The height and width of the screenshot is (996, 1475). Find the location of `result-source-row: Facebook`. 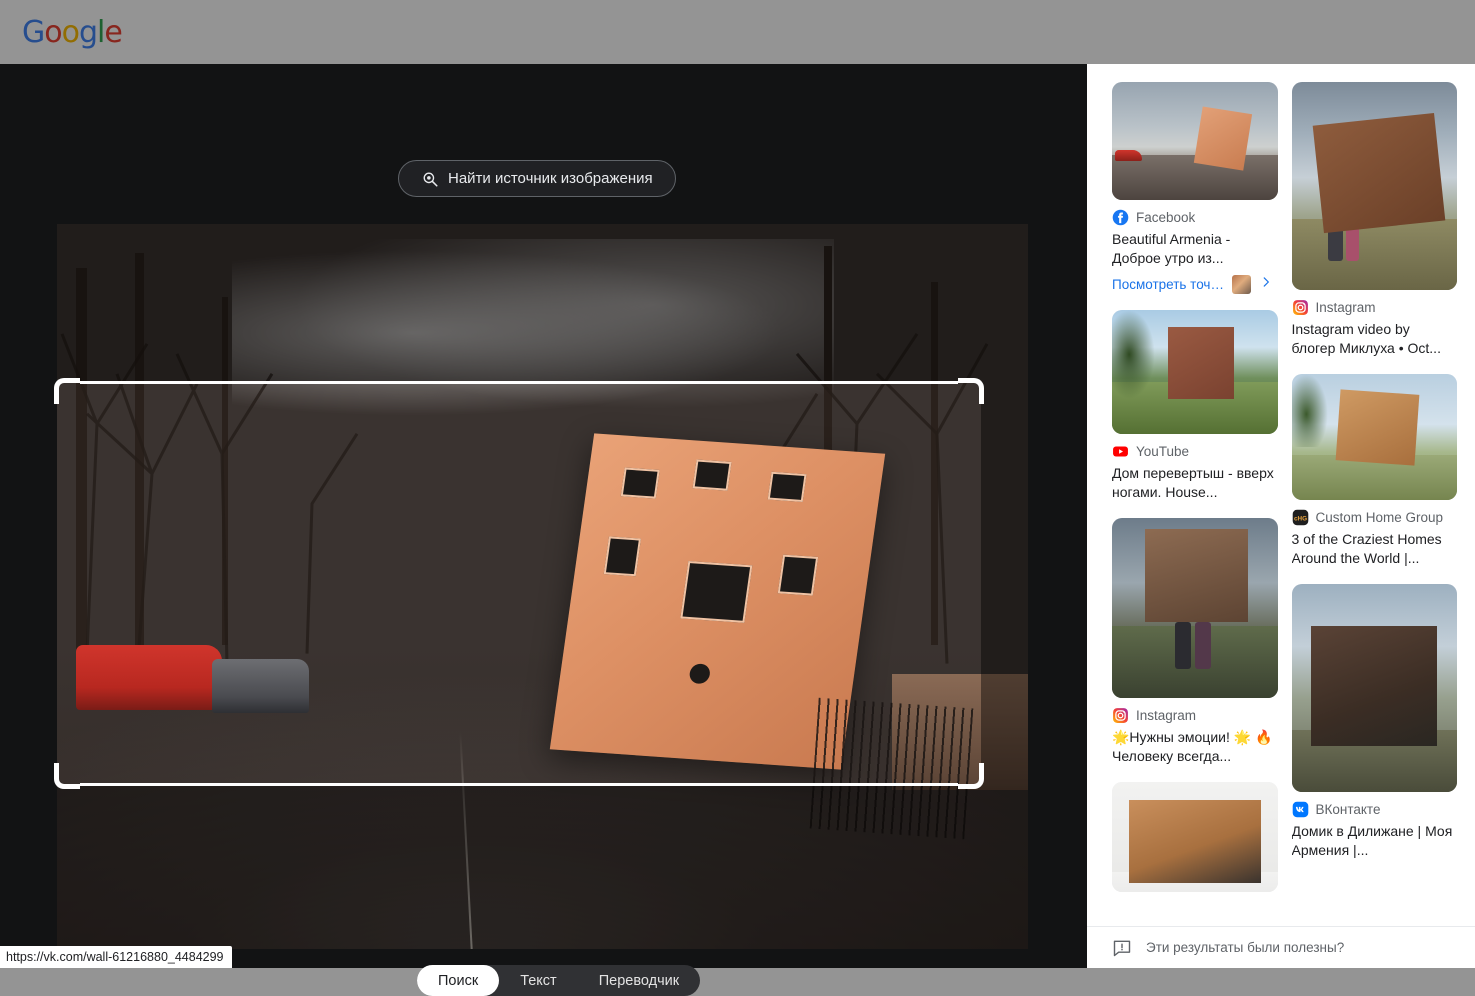

result-source-row: Facebook is located at coordinates (1195, 217).